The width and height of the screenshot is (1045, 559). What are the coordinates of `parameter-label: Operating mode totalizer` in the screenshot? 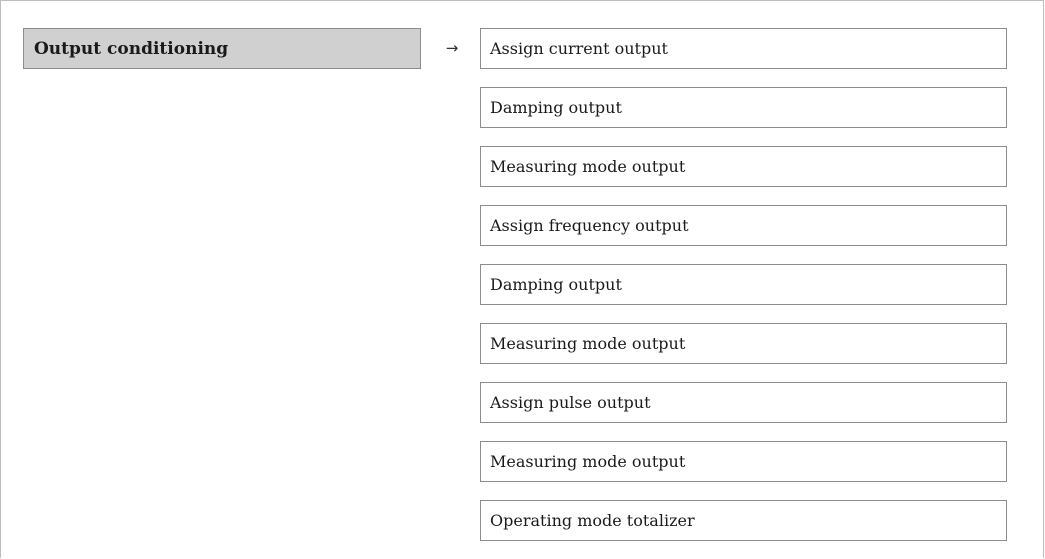 It's located at (592, 520).